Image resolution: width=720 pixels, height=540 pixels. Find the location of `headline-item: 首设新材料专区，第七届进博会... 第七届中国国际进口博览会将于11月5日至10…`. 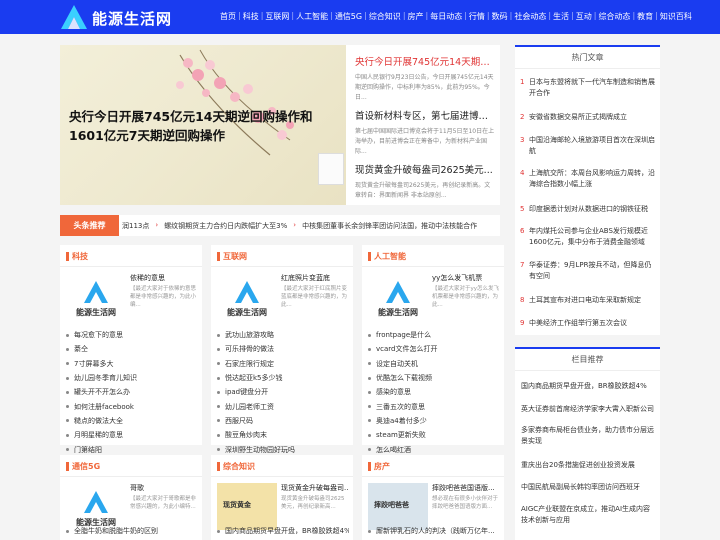

headline-item: 首设新材料专区，第七届进博会... 第七届中国国际进口博览会将于11月5日至10… is located at coordinates (425, 132).